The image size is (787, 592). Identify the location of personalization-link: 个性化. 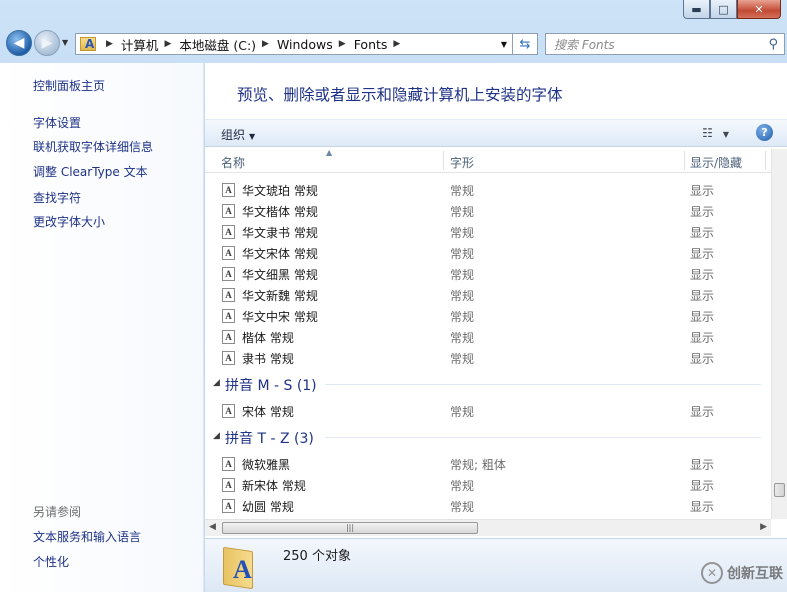
(51, 561).